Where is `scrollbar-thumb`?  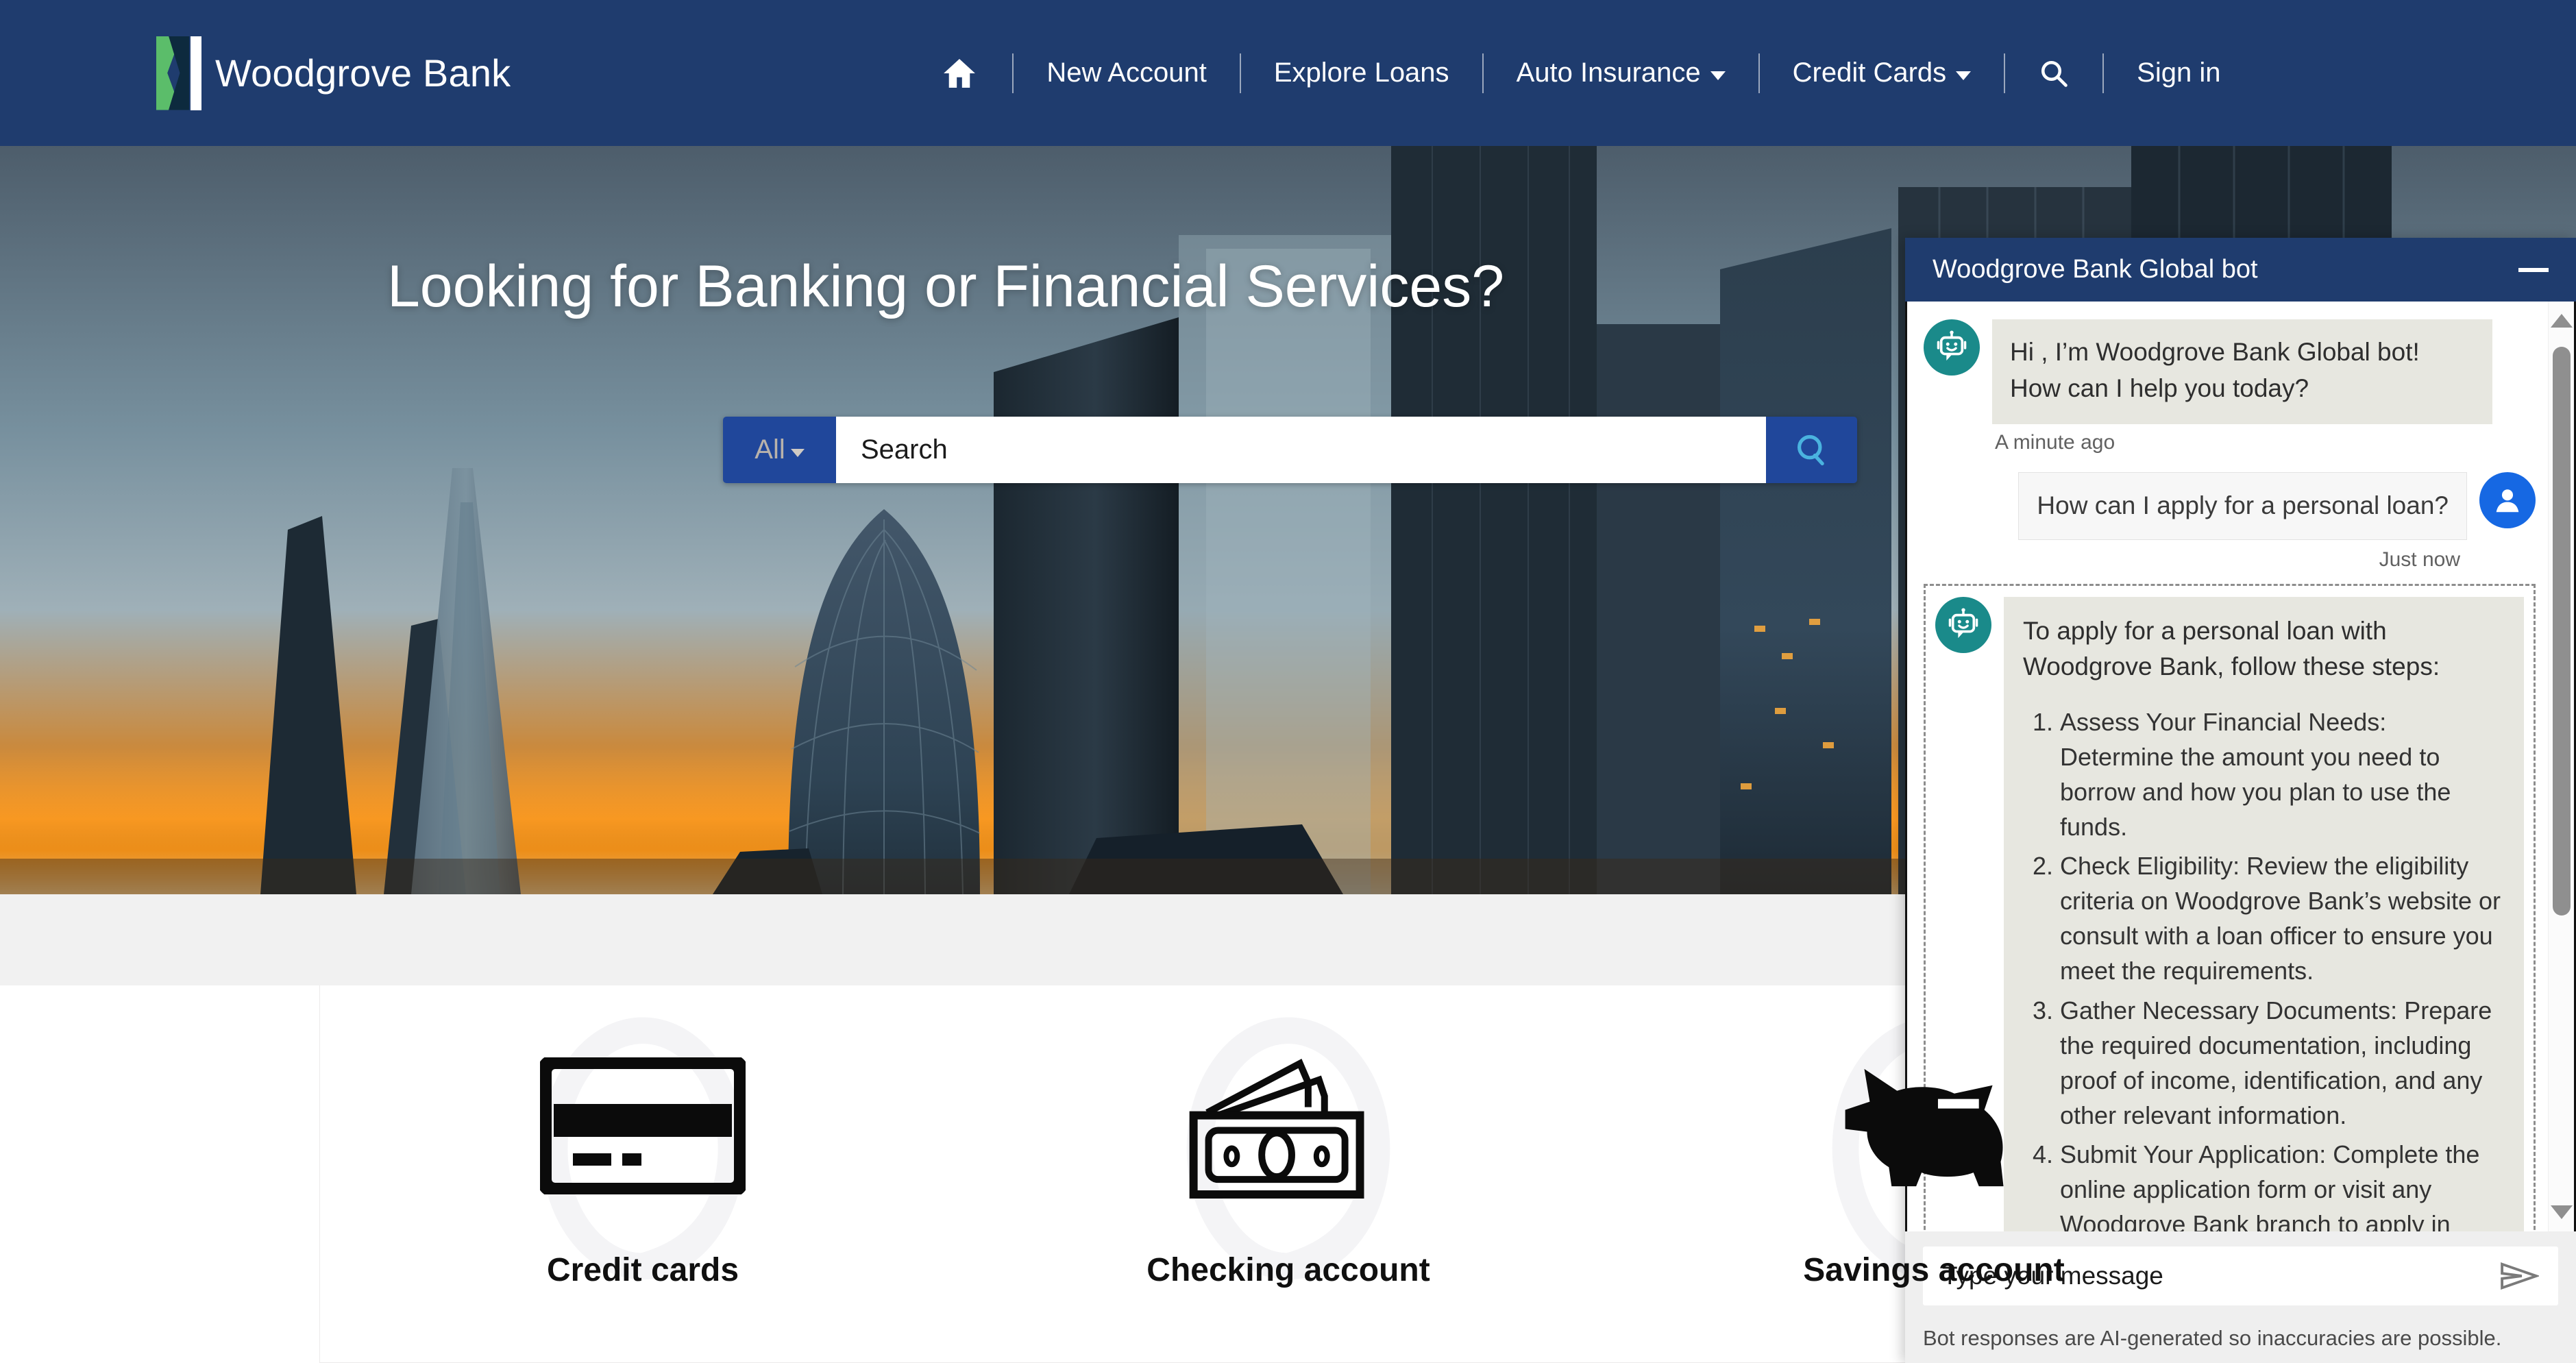
scrollbar-thumb is located at coordinates (2562, 632).